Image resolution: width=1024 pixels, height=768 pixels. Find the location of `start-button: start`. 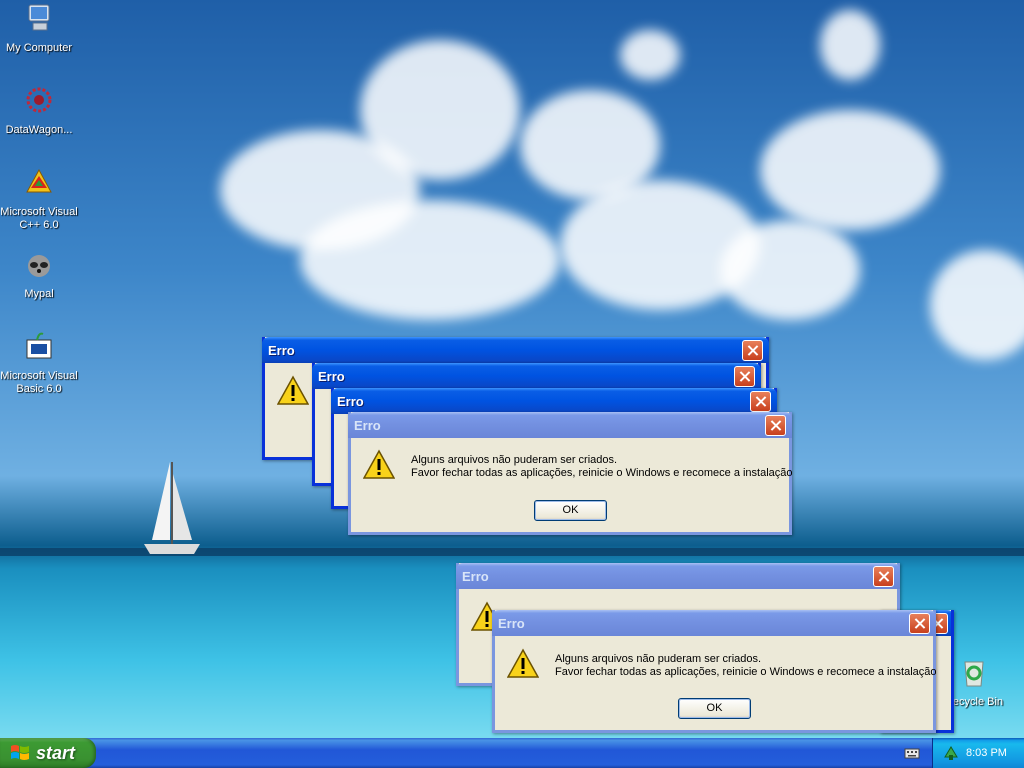

start-button: start is located at coordinates (48, 753).